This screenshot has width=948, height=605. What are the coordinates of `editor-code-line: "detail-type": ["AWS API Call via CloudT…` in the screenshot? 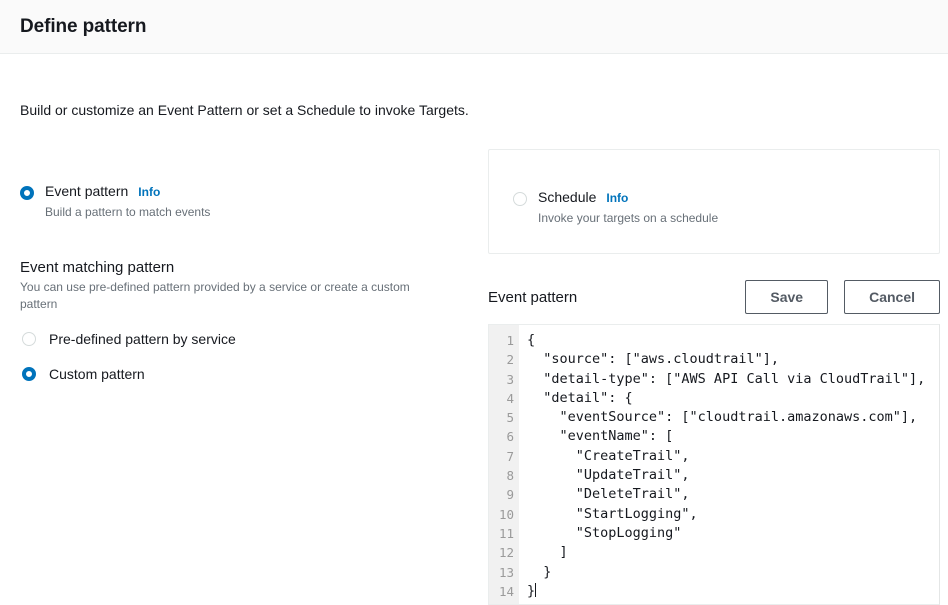 It's located at (726, 378).